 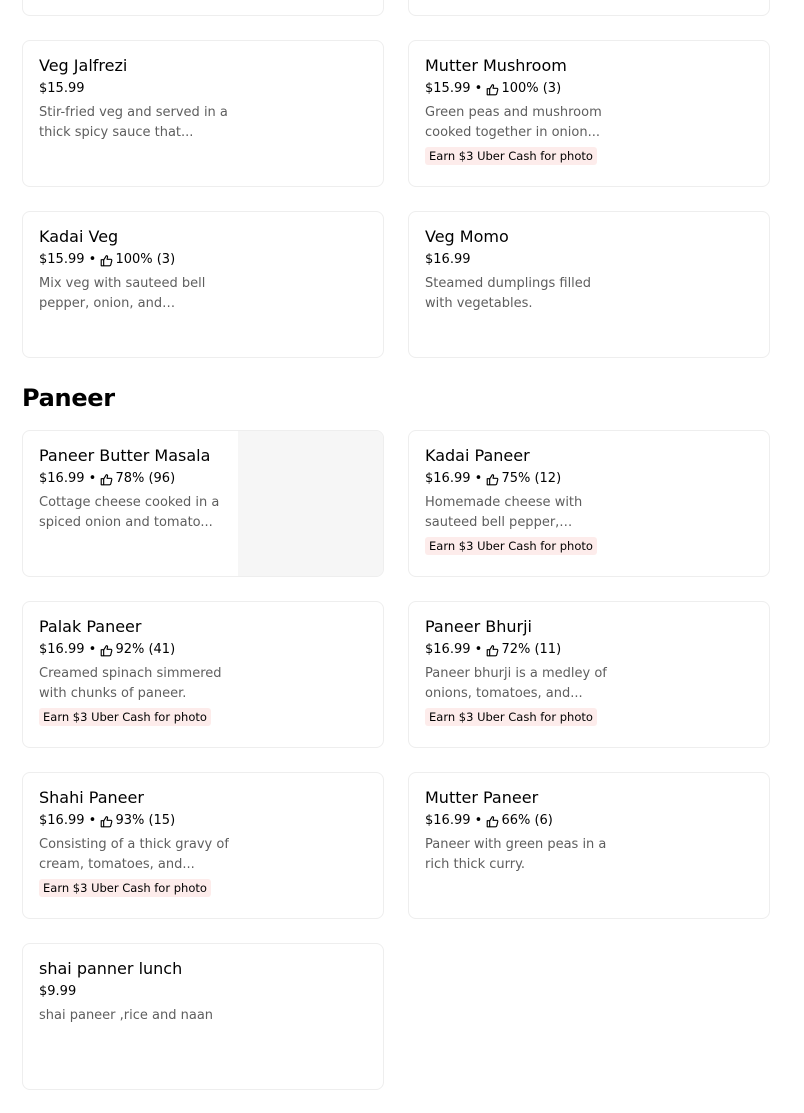 I want to click on item-name: Paneer Bhurji, so click(x=478, y=626).